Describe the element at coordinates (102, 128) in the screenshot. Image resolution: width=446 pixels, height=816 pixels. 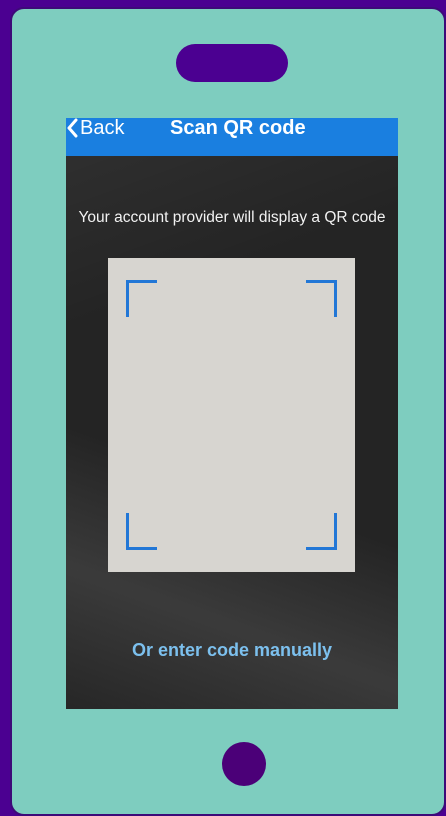
I see `back-button-label: Back` at that location.